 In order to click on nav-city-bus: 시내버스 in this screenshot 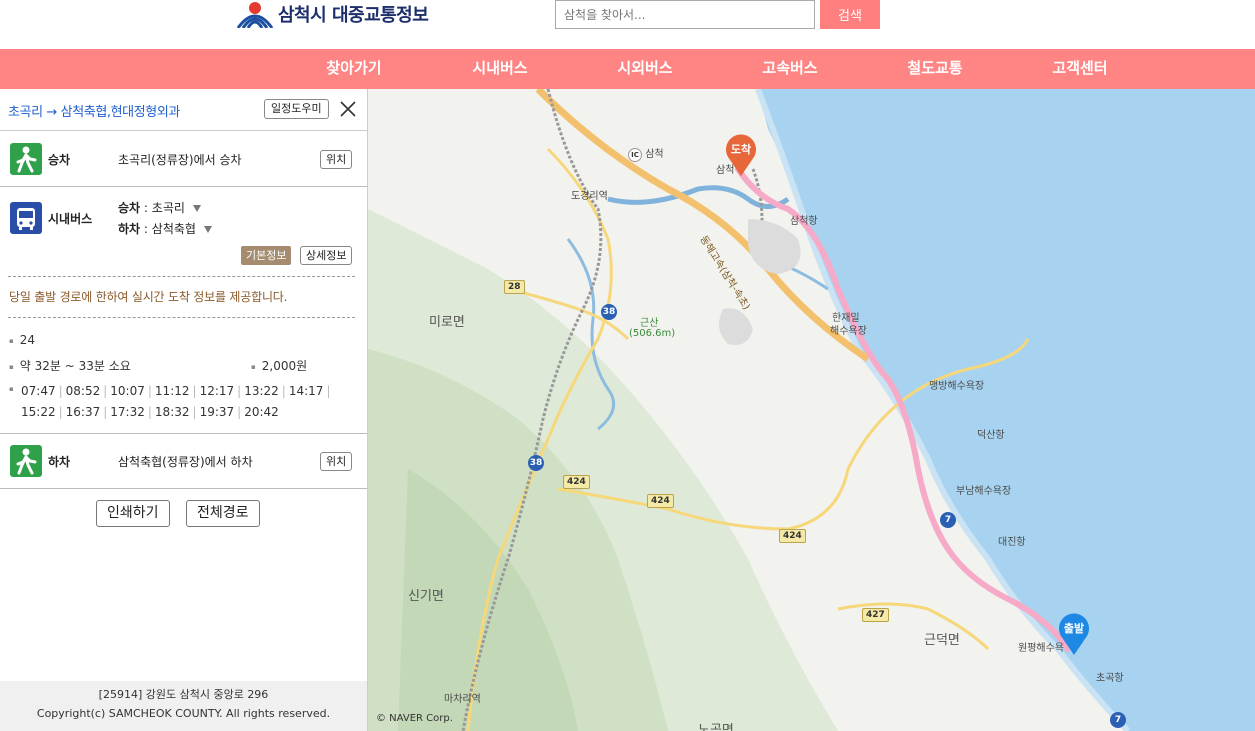, I will do `click(499, 69)`.